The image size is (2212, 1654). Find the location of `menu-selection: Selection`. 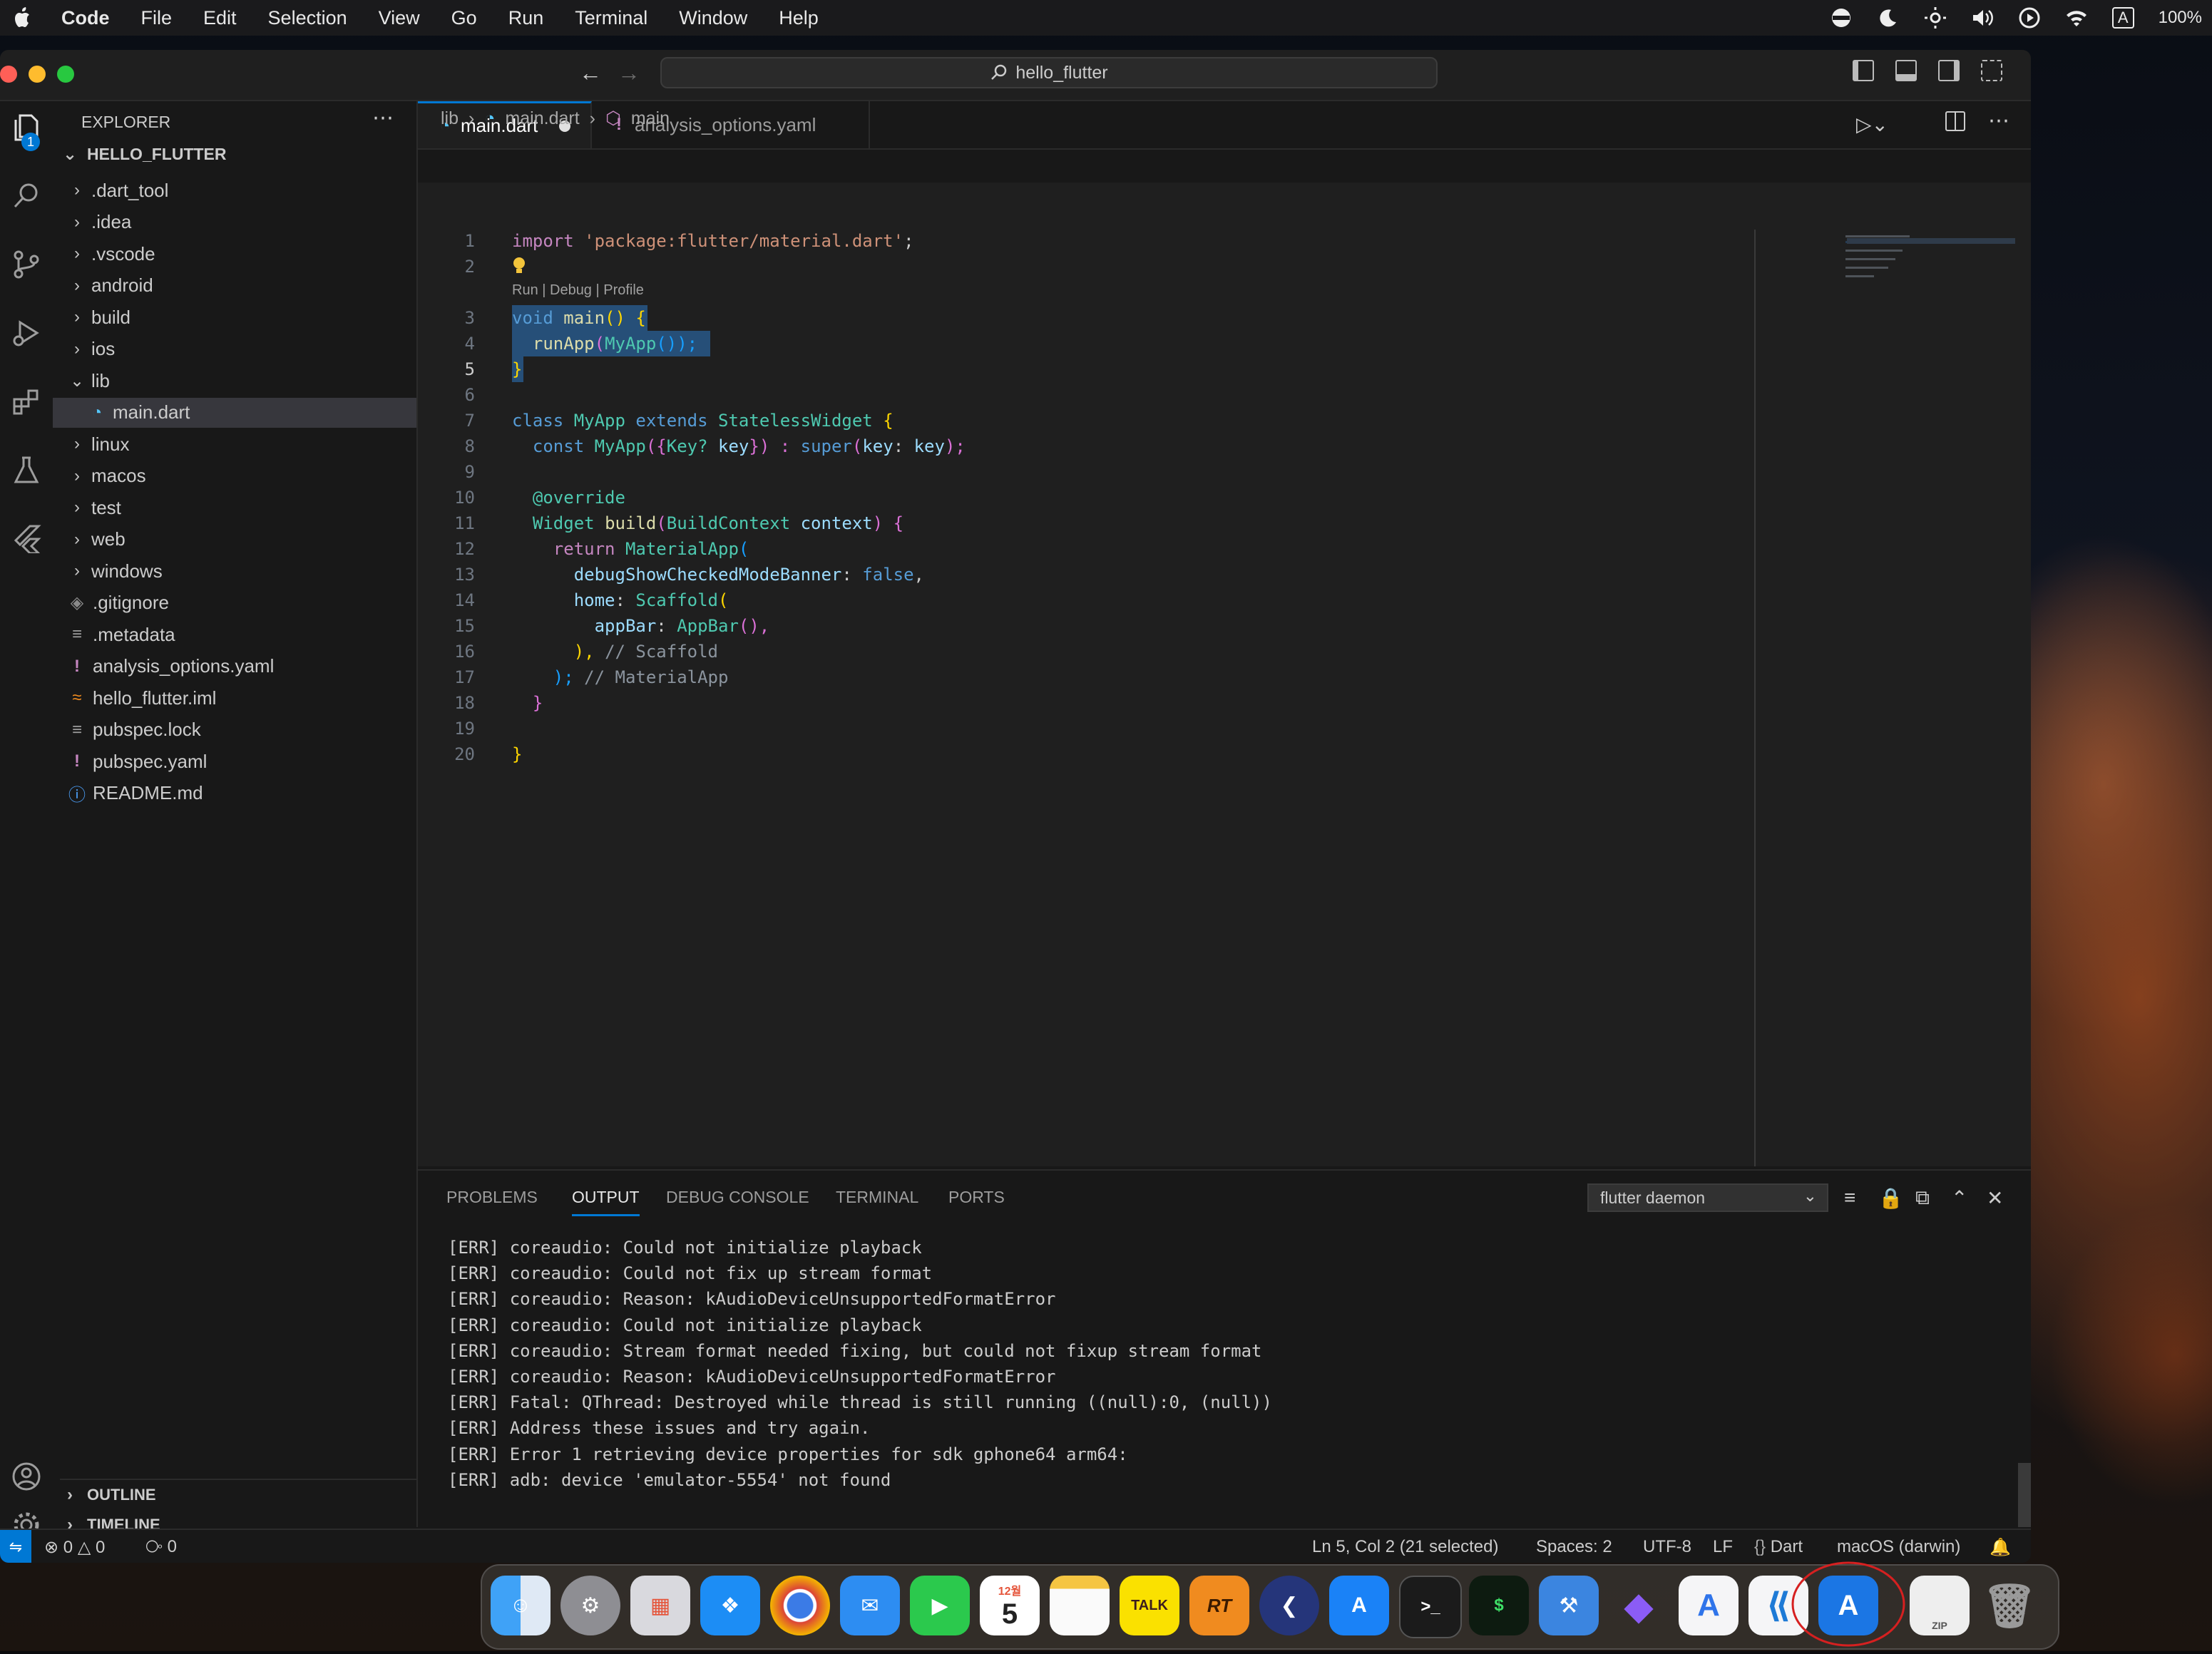

menu-selection: Selection is located at coordinates (307, 18).